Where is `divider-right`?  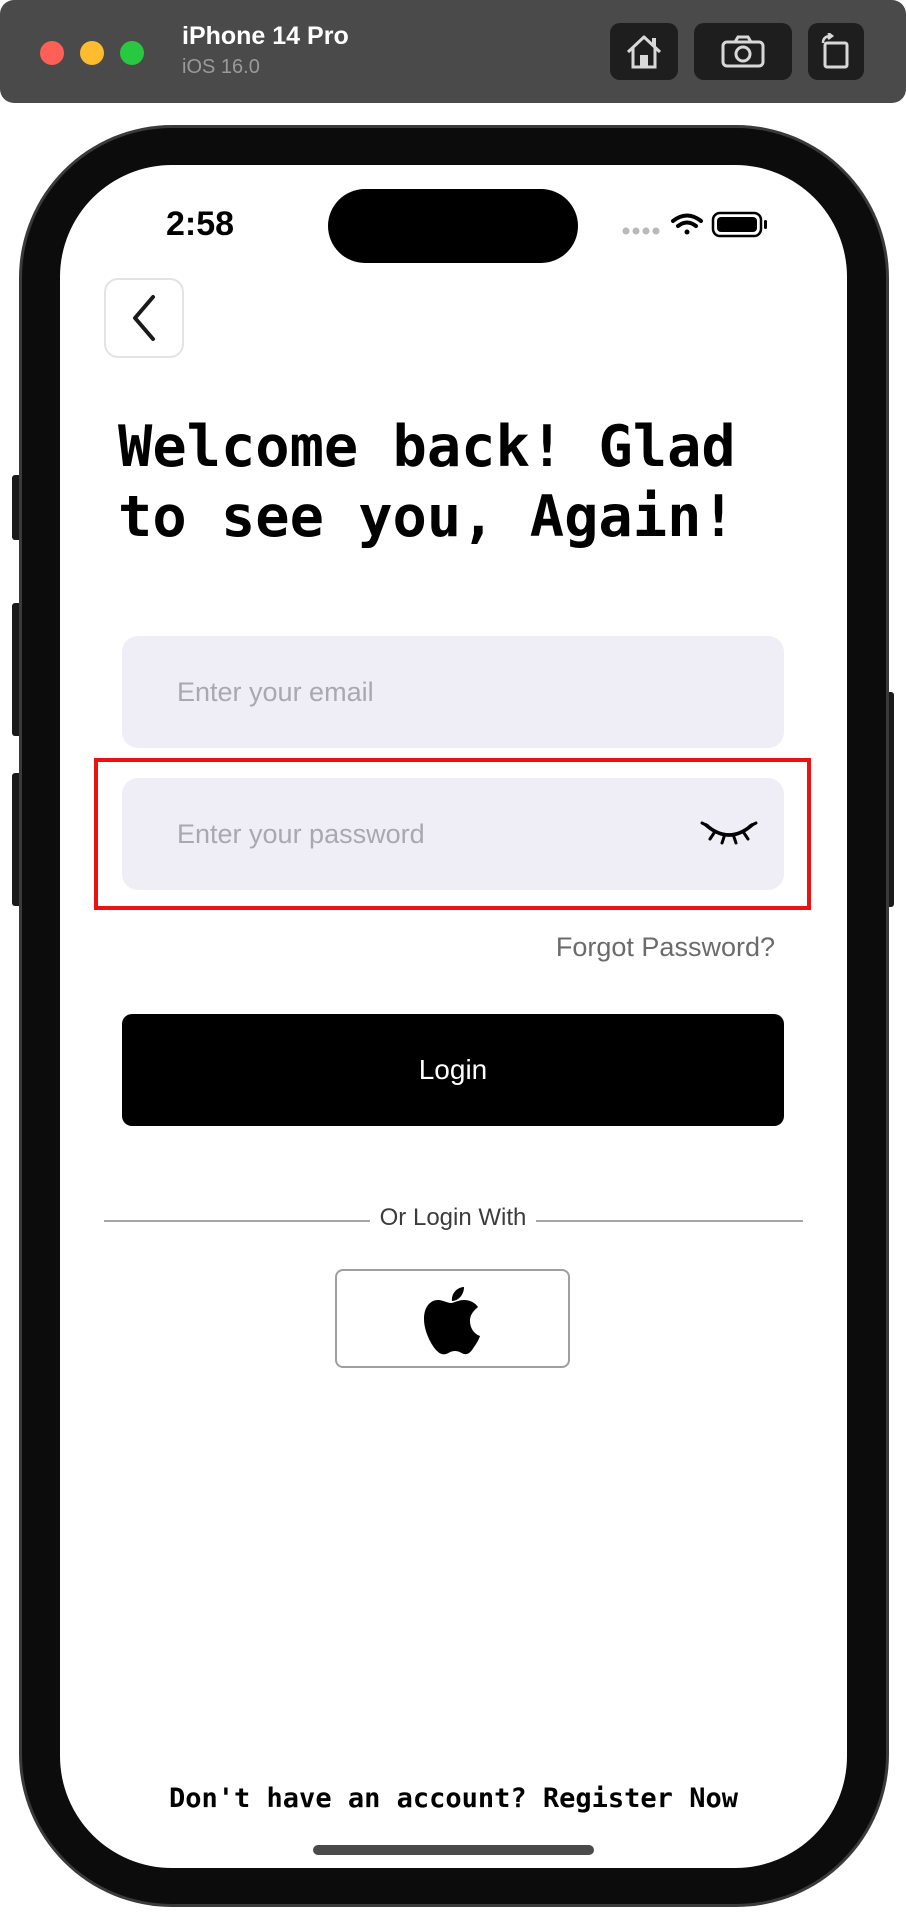 divider-right is located at coordinates (669, 1221).